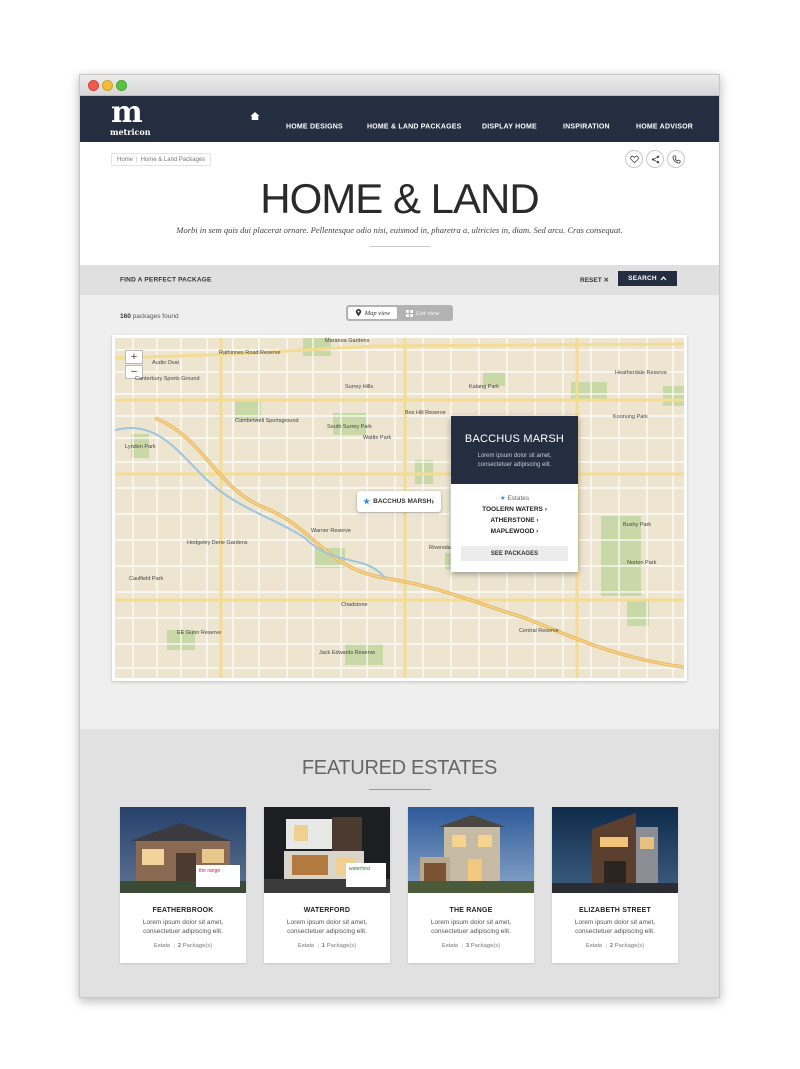 The image size is (800, 1069). I want to click on map-place-label: Box Hill Reserve, so click(425, 413).